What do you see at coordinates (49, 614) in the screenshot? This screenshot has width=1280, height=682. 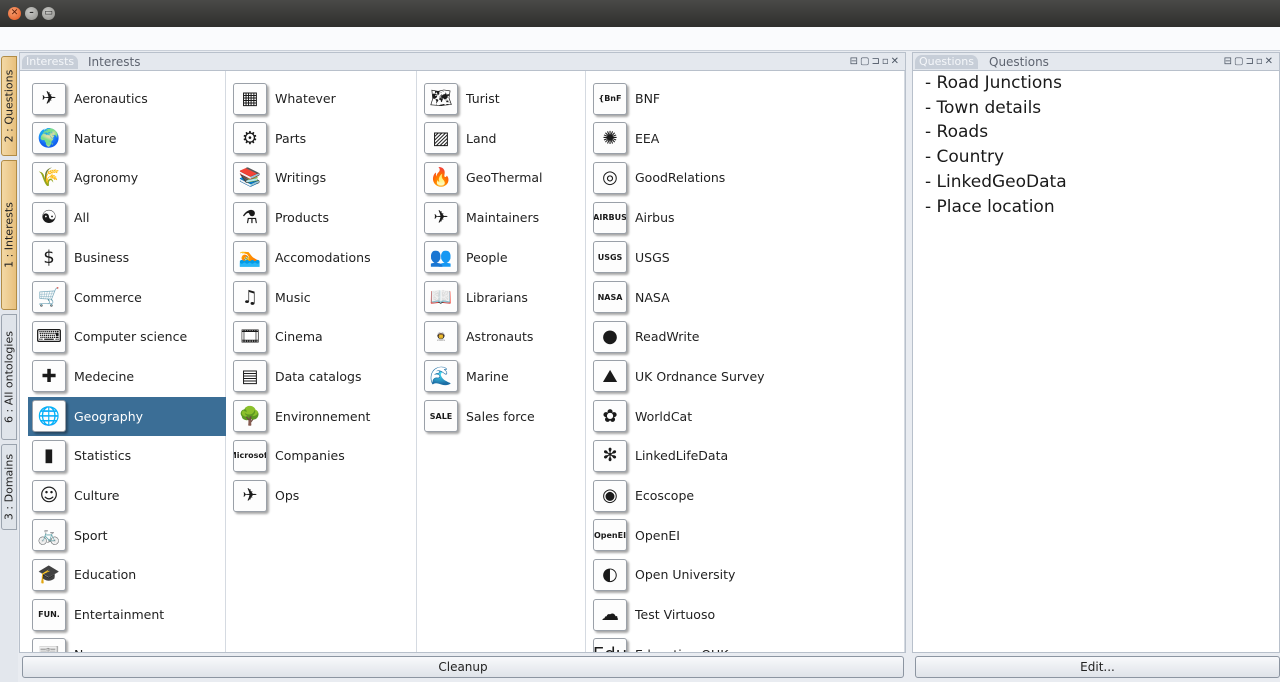 I see `fun-logo-icon: FUN.` at bounding box center [49, 614].